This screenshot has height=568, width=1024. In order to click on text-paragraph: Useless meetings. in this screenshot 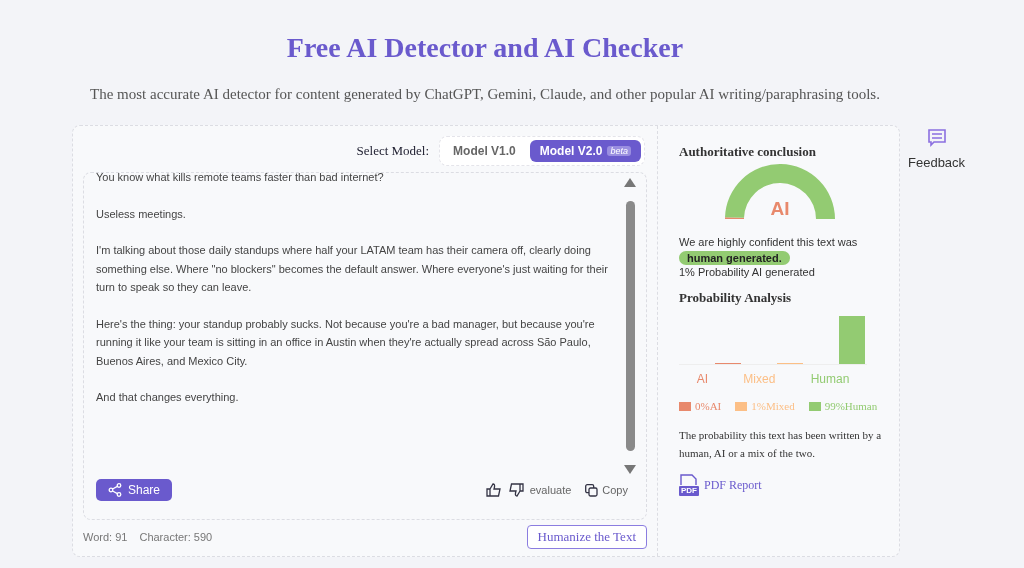, I will do `click(141, 214)`.